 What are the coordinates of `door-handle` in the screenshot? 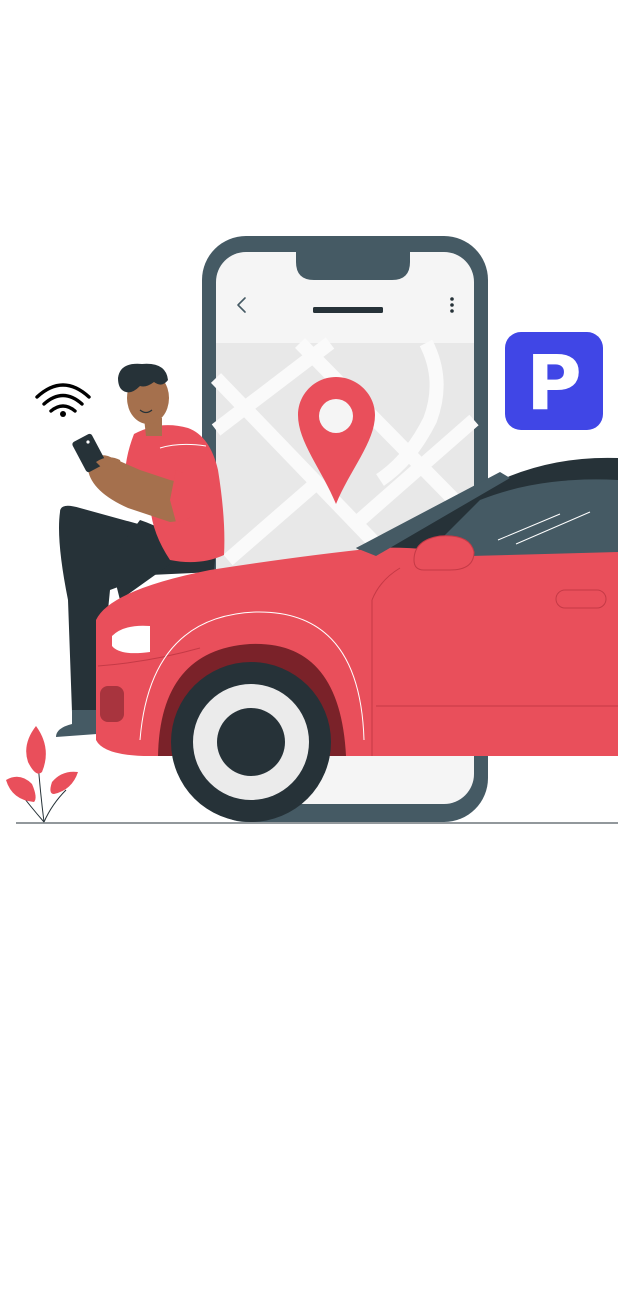 It's located at (581, 599).